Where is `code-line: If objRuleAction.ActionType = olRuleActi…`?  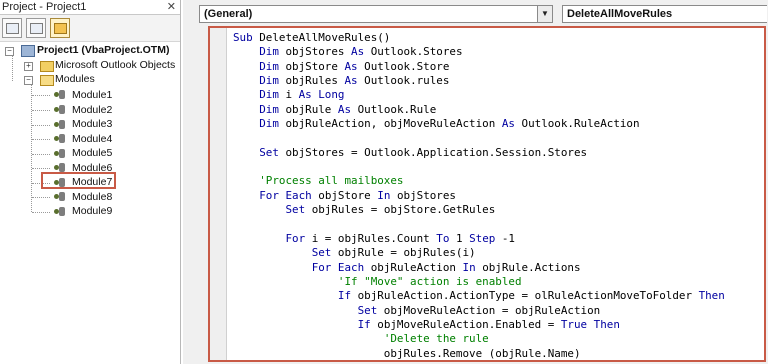
code-line: If objRuleAction.ActionType = olRuleActi… is located at coordinates (498, 296).